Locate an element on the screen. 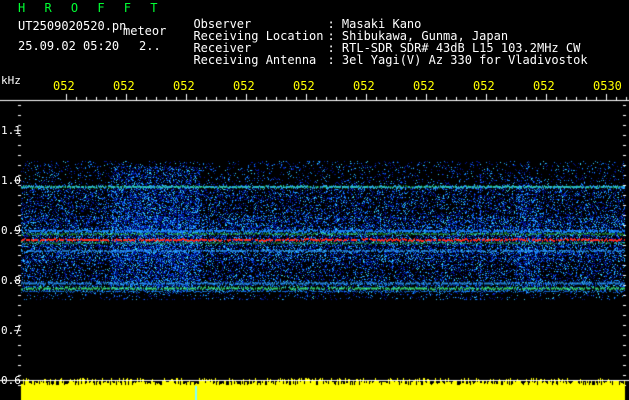  page-indicator: 2.. is located at coordinates (150, 46).